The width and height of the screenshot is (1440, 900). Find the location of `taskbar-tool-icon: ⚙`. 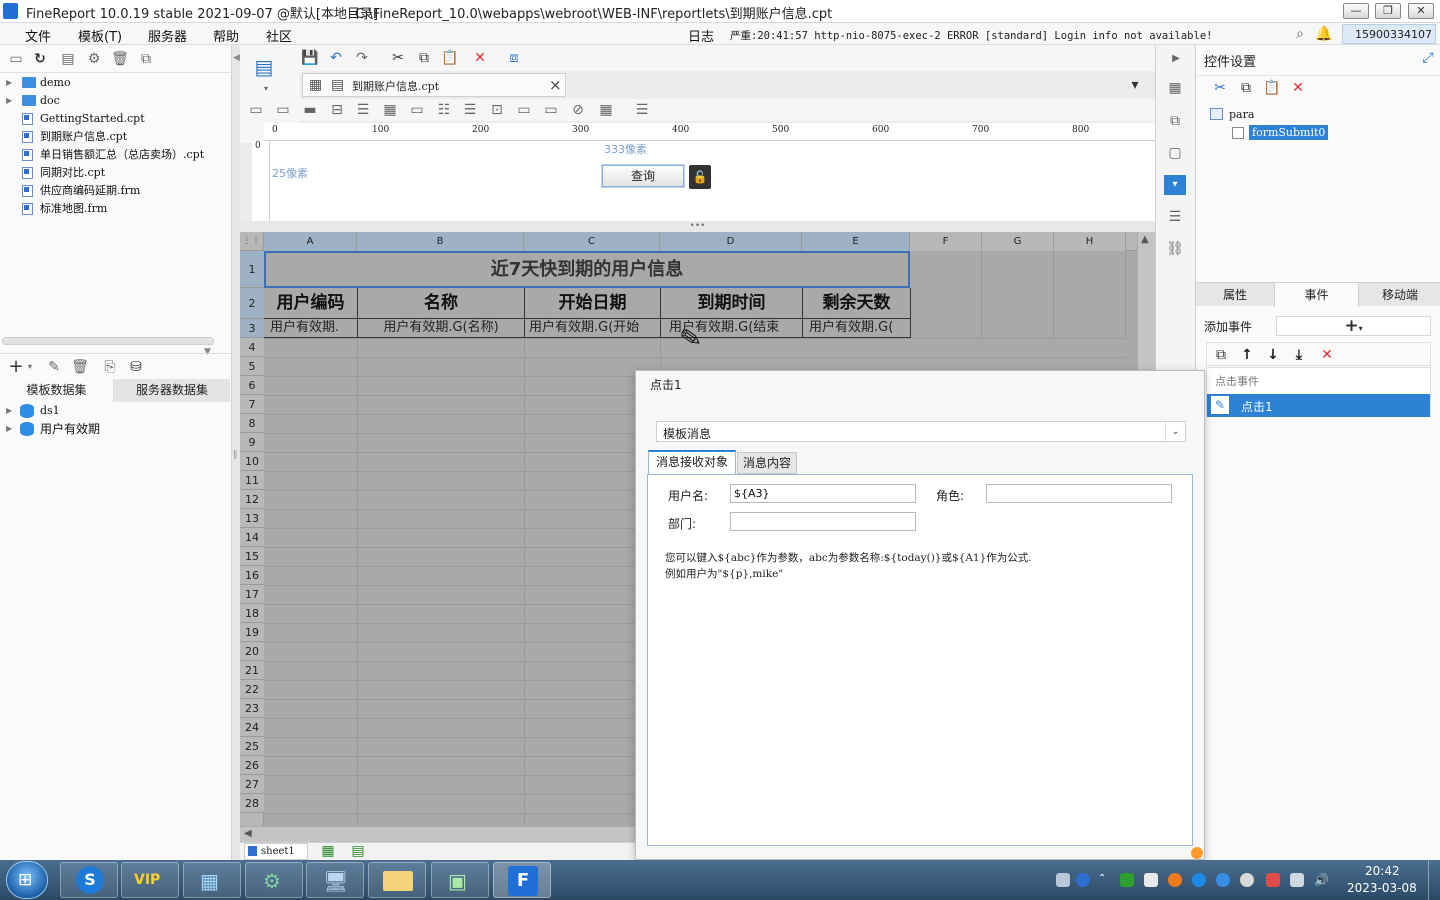

taskbar-tool-icon: ⚙ is located at coordinates (274, 880).